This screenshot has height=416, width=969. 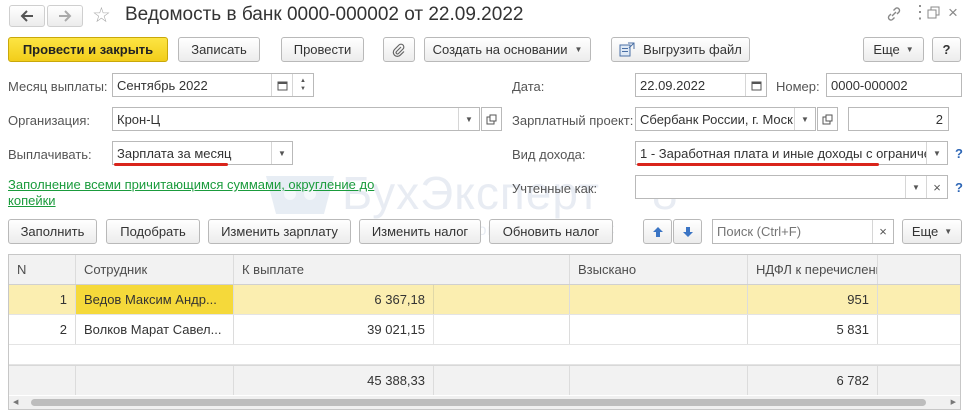 I want to click on column-header-pay: К выплате, so click(x=402, y=269).